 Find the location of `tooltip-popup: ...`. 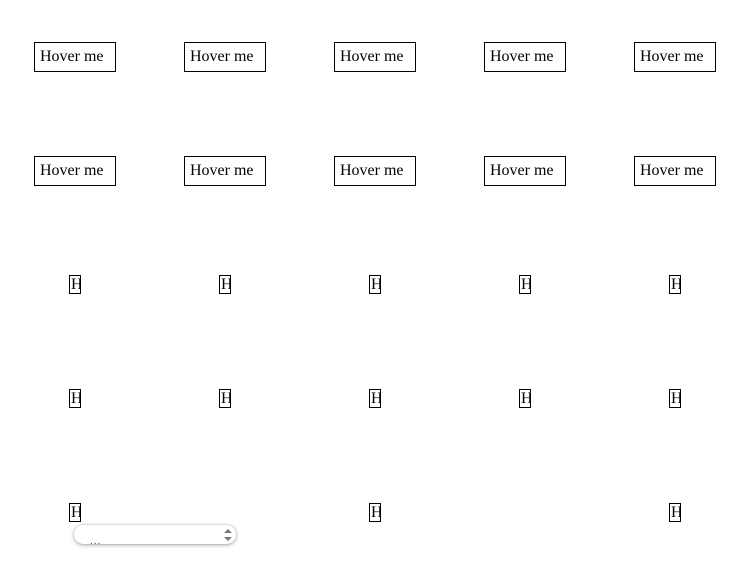

tooltip-popup: ... is located at coordinates (155, 534).